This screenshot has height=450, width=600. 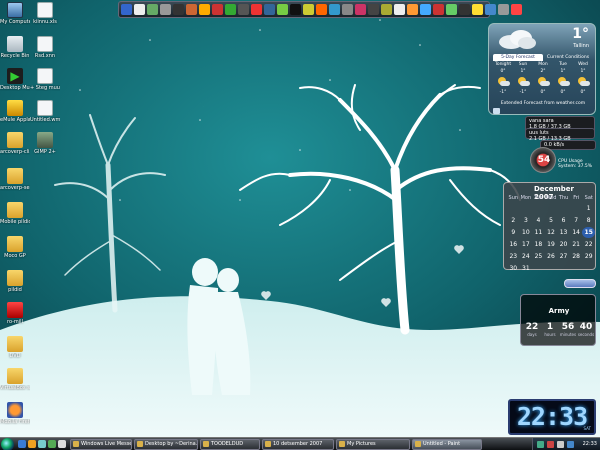 What do you see at coordinates (45, 143) in the screenshot?
I see `desktop-icon-gimp: GIMP 2+` at bounding box center [45, 143].